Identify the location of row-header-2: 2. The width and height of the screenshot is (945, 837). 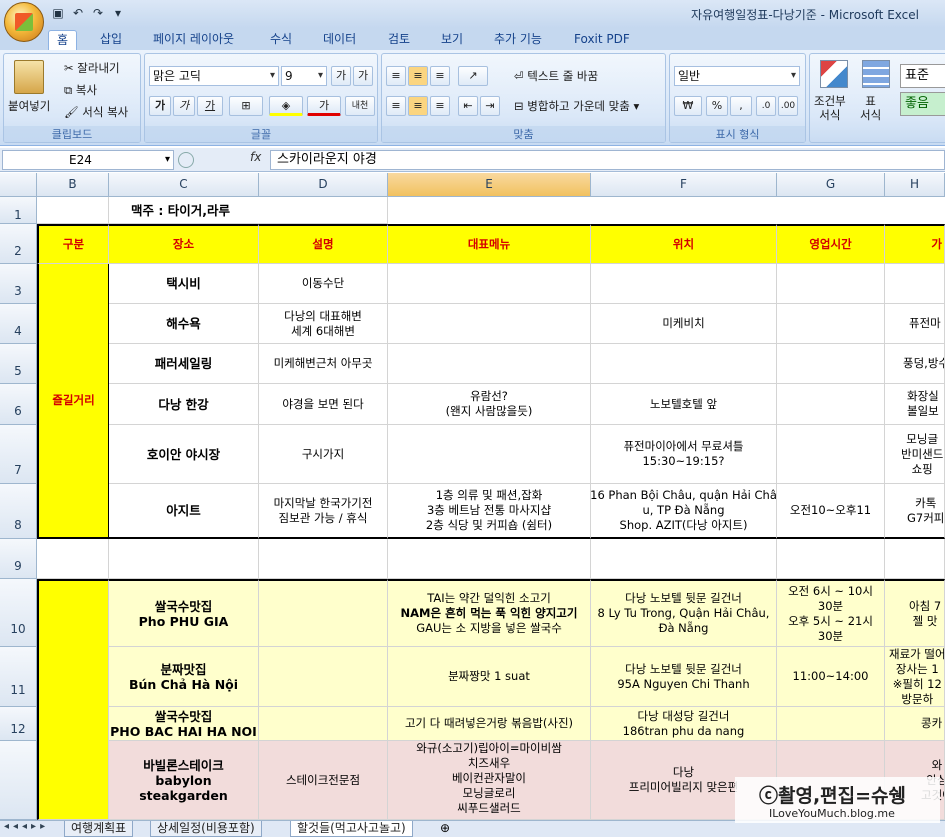
(18, 244).